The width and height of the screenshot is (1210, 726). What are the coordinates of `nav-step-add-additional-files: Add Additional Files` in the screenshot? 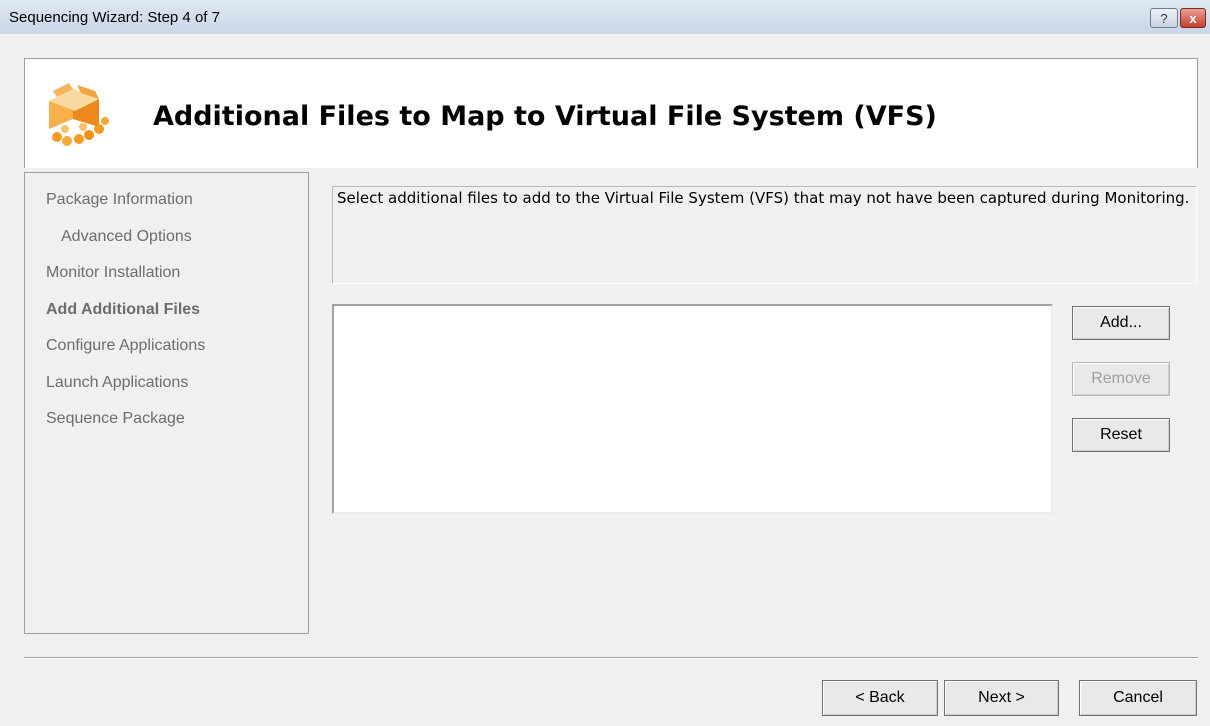 It's located at (123, 310).